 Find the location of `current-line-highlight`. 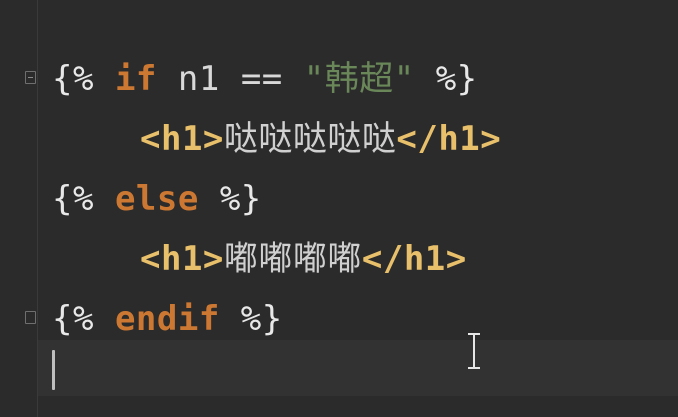

current-line-highlight is located at coordinates (358, 368).